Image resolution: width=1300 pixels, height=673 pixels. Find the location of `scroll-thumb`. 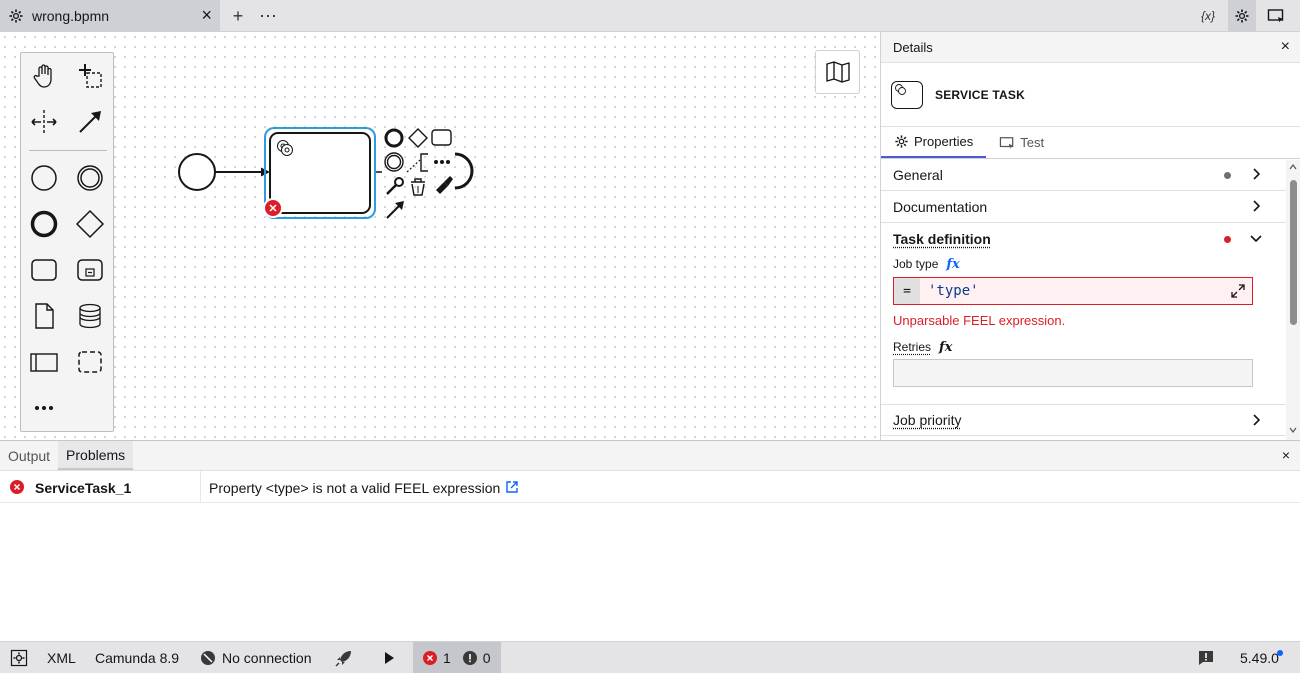

scroll-thumb is located at coordinates (1293, 252).